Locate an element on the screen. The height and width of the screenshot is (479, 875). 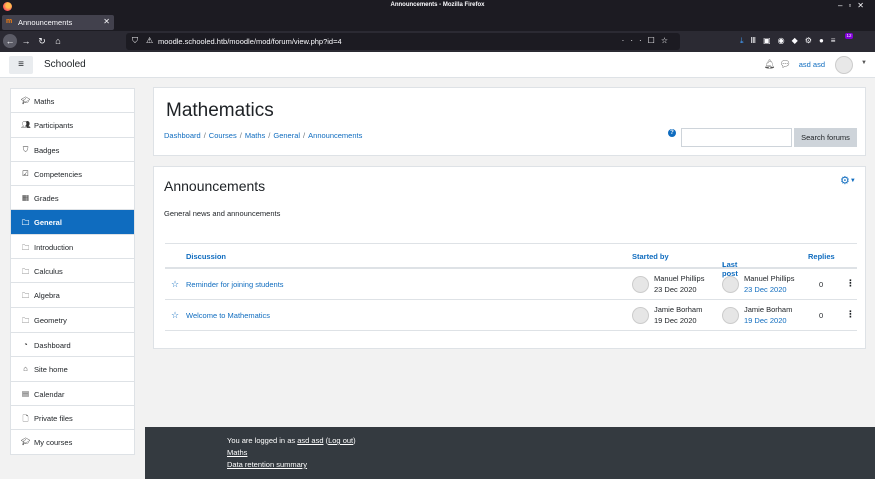
login-info: You are logged in as asd asd (Log out) is located at coordinates (291, 440).